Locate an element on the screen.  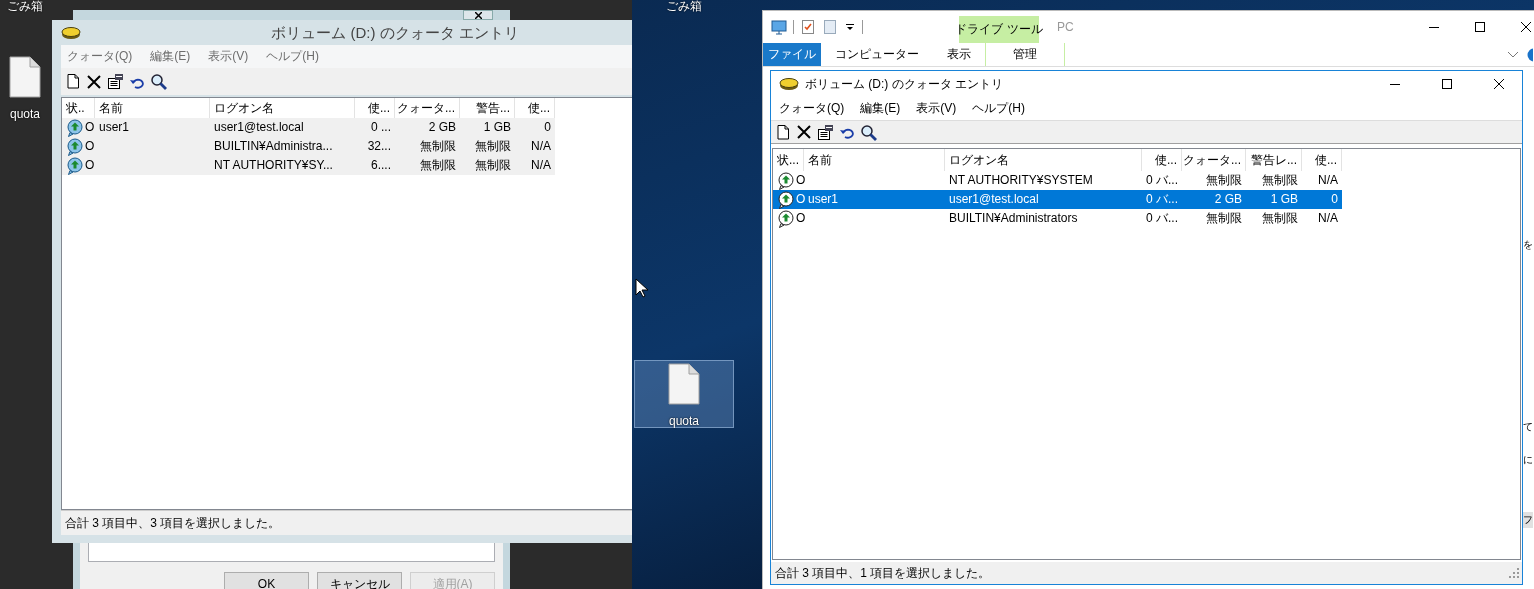
side-text: を is located at coordinates (1528, 245).